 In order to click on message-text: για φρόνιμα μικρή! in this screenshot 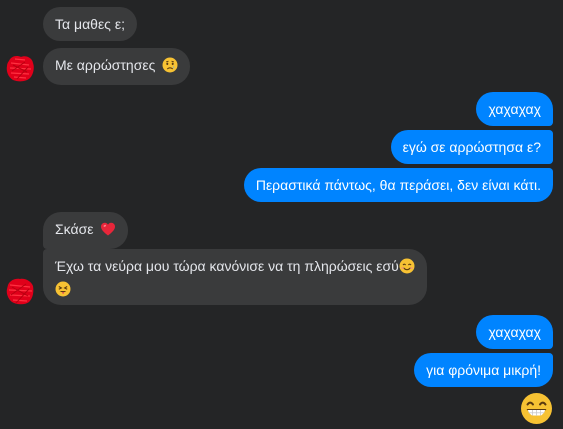, I will do `click(483, 370)`.